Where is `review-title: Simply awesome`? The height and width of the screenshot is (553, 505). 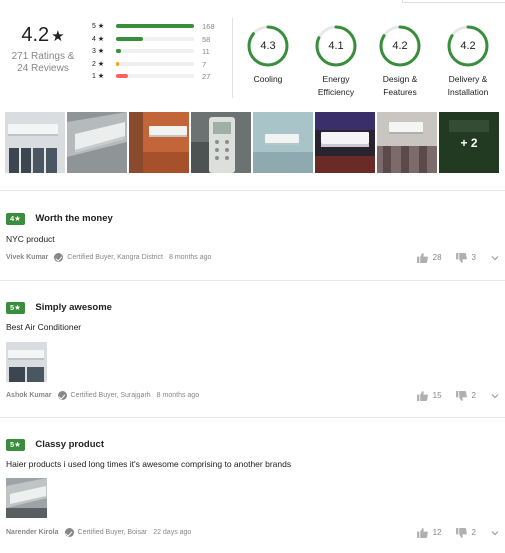 review-title: Simply awesome is located at coordinates (73, 308).